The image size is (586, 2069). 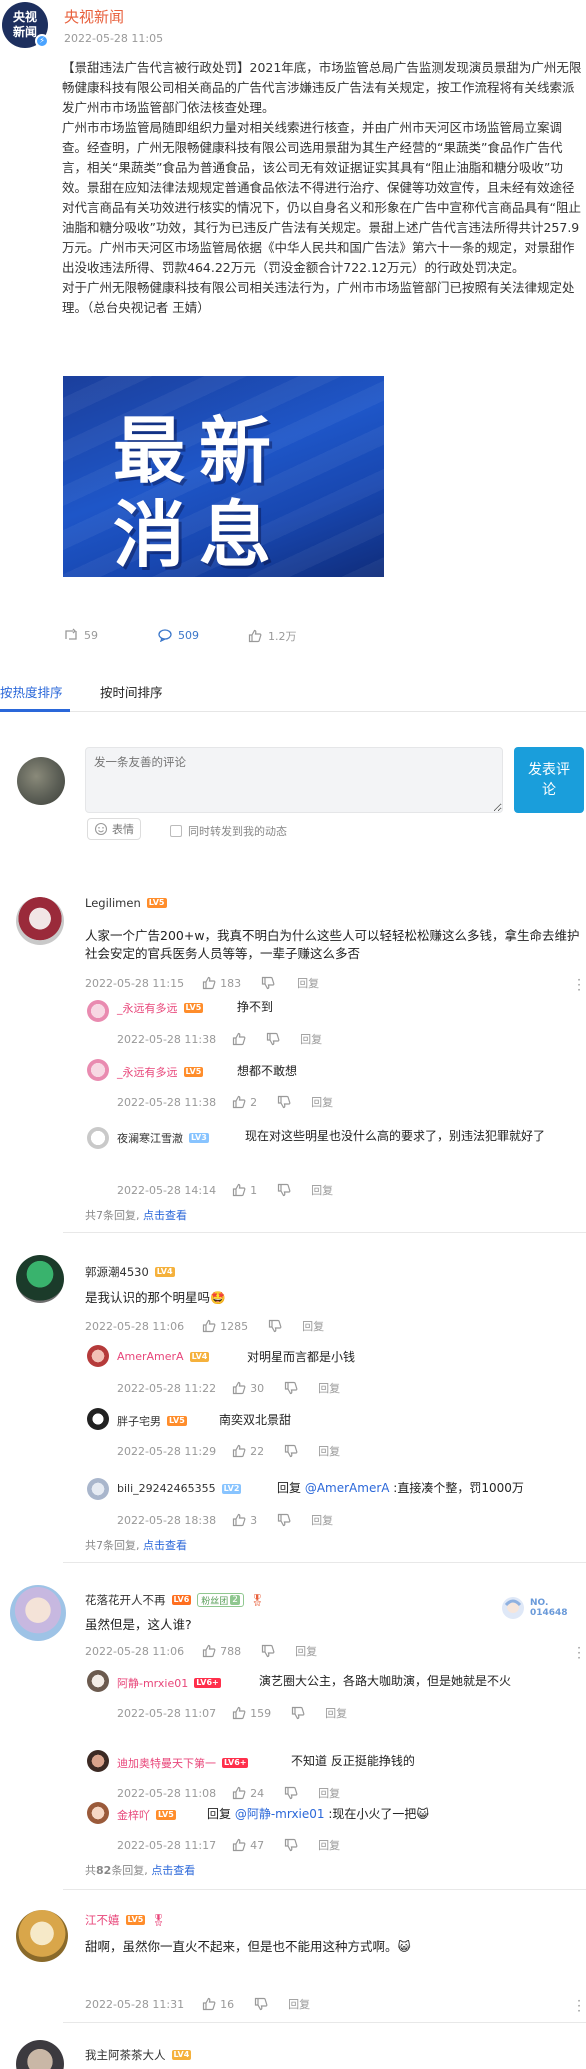 What do you see at coordinates (179, 1488) in the screenshot?
I see `reply-author-name: bili_29242465355 LV2` at bounding box center [179, 1488].